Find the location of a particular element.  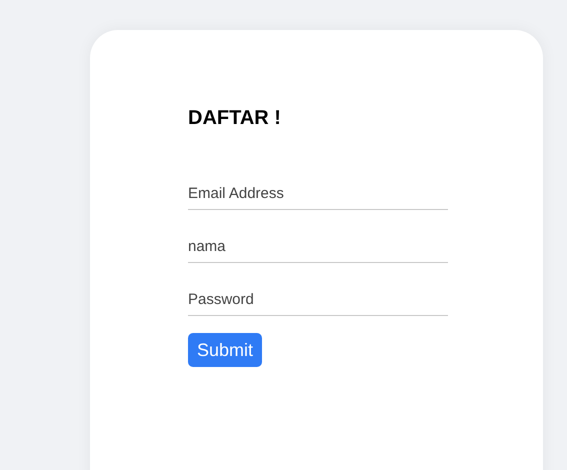

input-field: Password is located at coordinates (318, 296).